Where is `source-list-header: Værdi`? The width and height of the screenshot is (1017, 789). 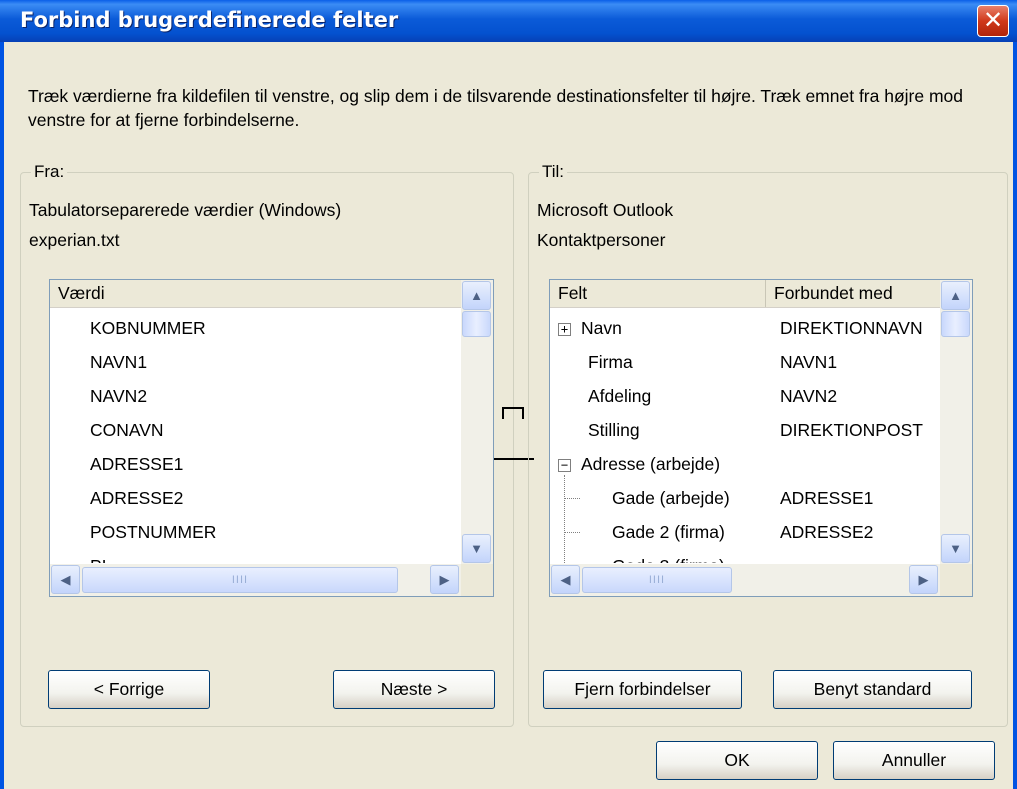
source-list-header: Værdi is located at coordinates (255, 294).